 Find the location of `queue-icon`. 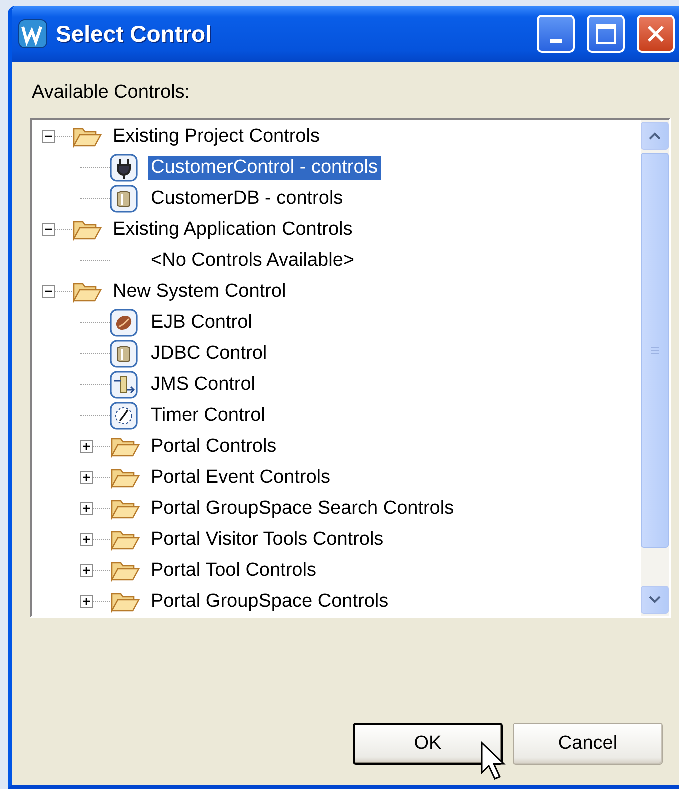

queue-icon is located at coordinates (124, 384).